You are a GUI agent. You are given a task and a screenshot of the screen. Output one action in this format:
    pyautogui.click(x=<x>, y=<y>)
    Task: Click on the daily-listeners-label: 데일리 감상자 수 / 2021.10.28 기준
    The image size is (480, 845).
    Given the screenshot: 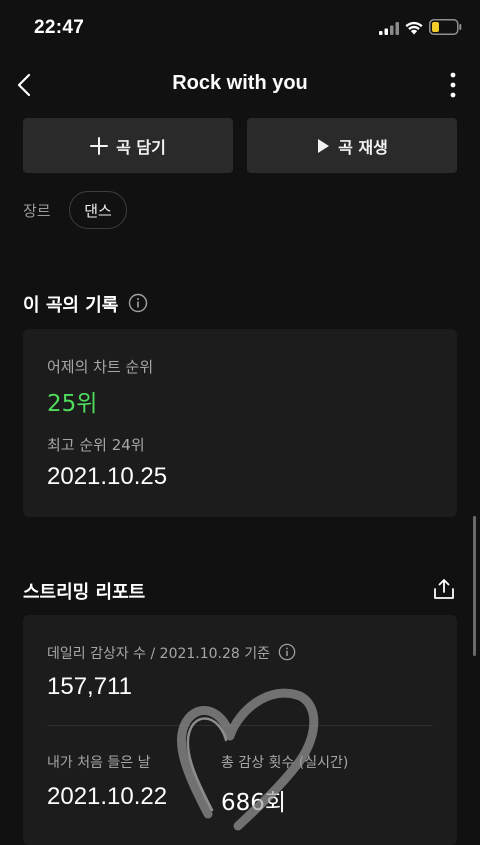 What is the action you would take?
    pyautogui.click(x=159, y=654)
    